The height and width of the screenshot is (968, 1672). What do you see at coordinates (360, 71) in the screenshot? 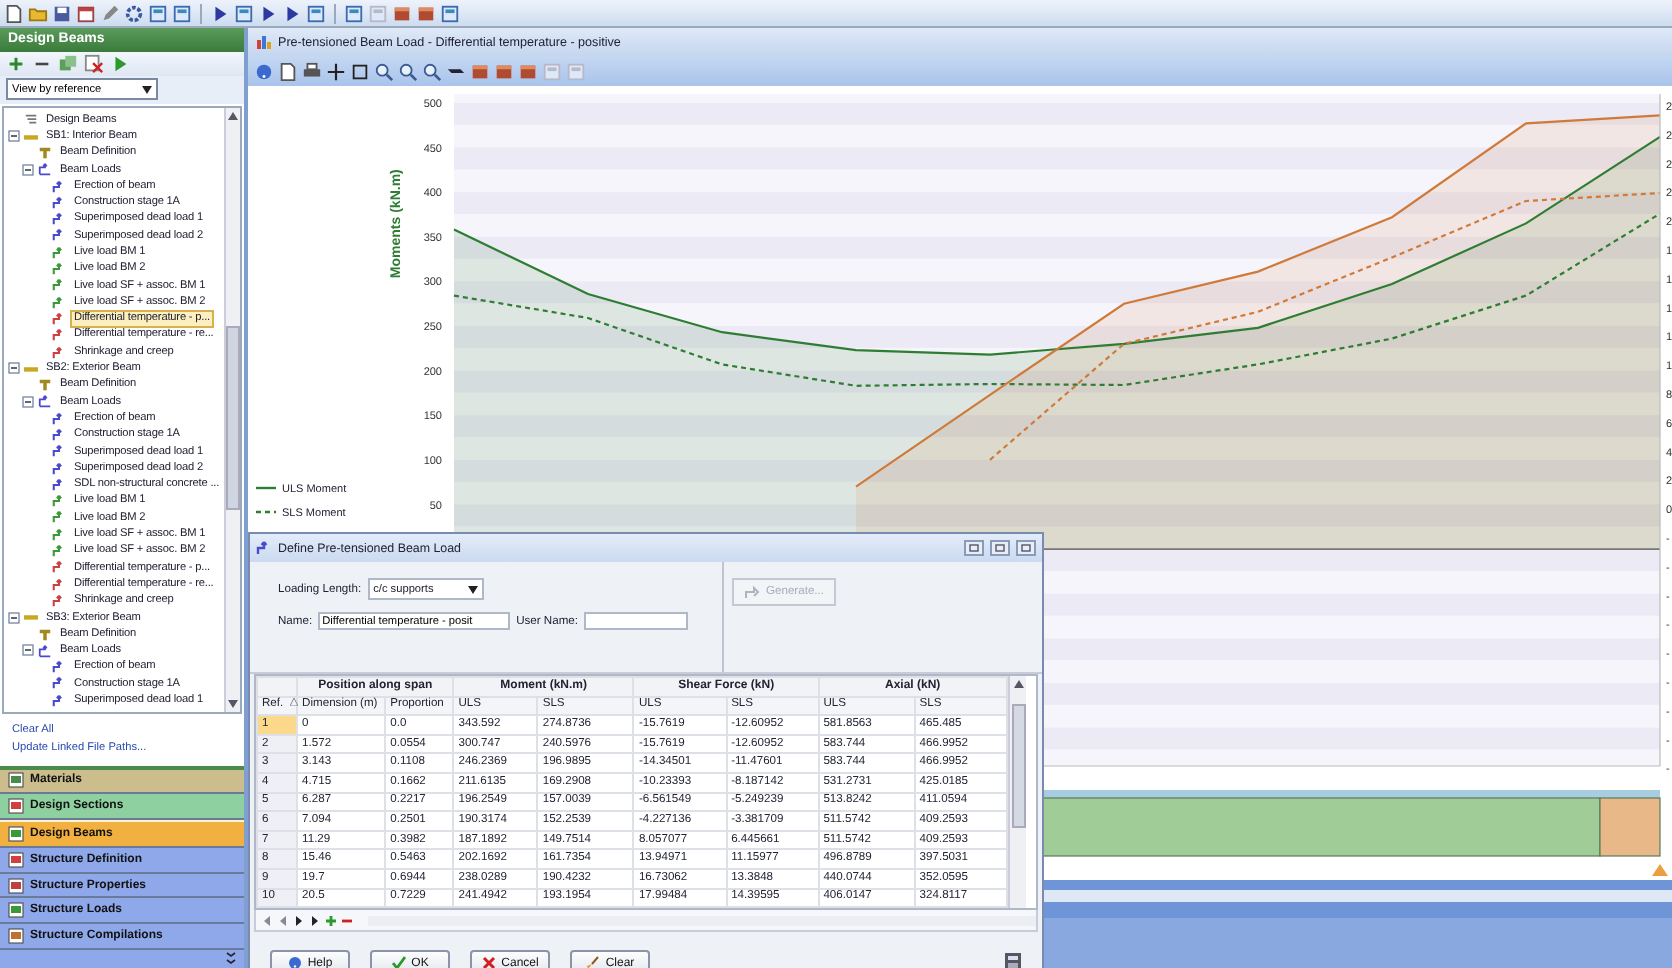
I see `square-icon` at bounding box center [360, 71].